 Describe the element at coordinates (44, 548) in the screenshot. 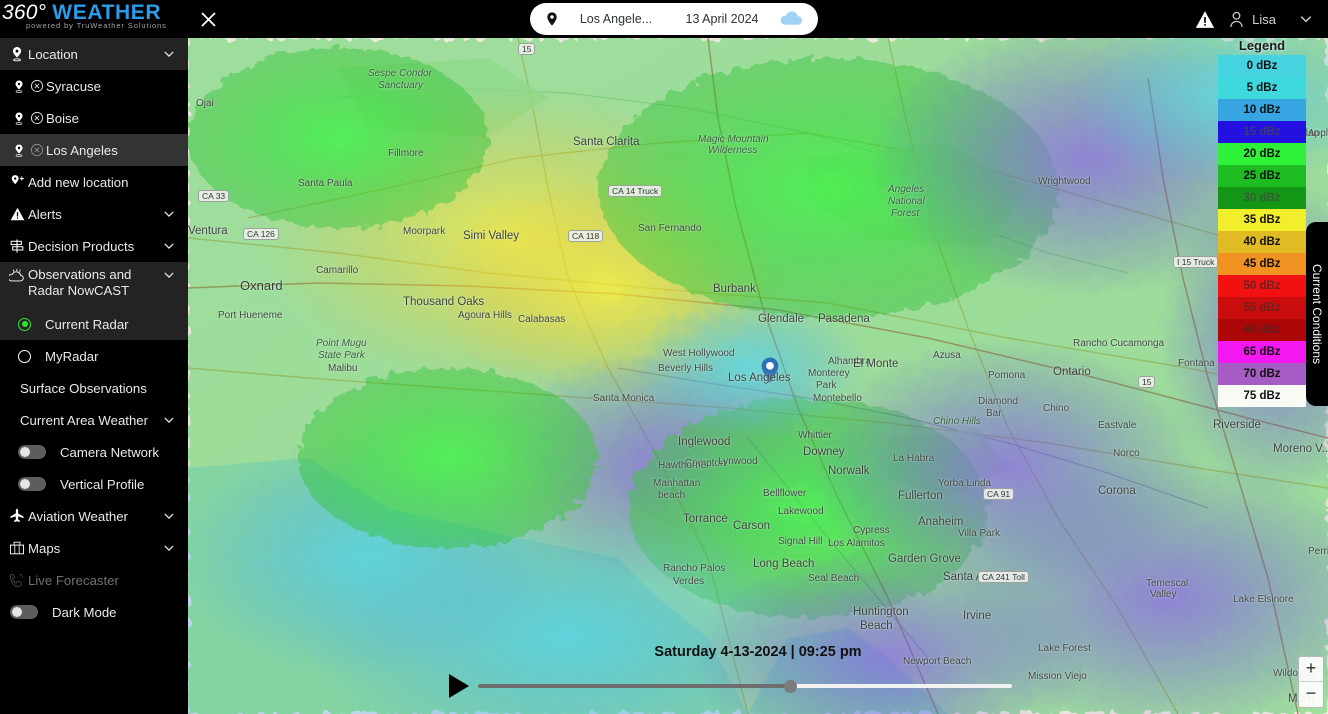

I see `maps-label: Maps` at that location.